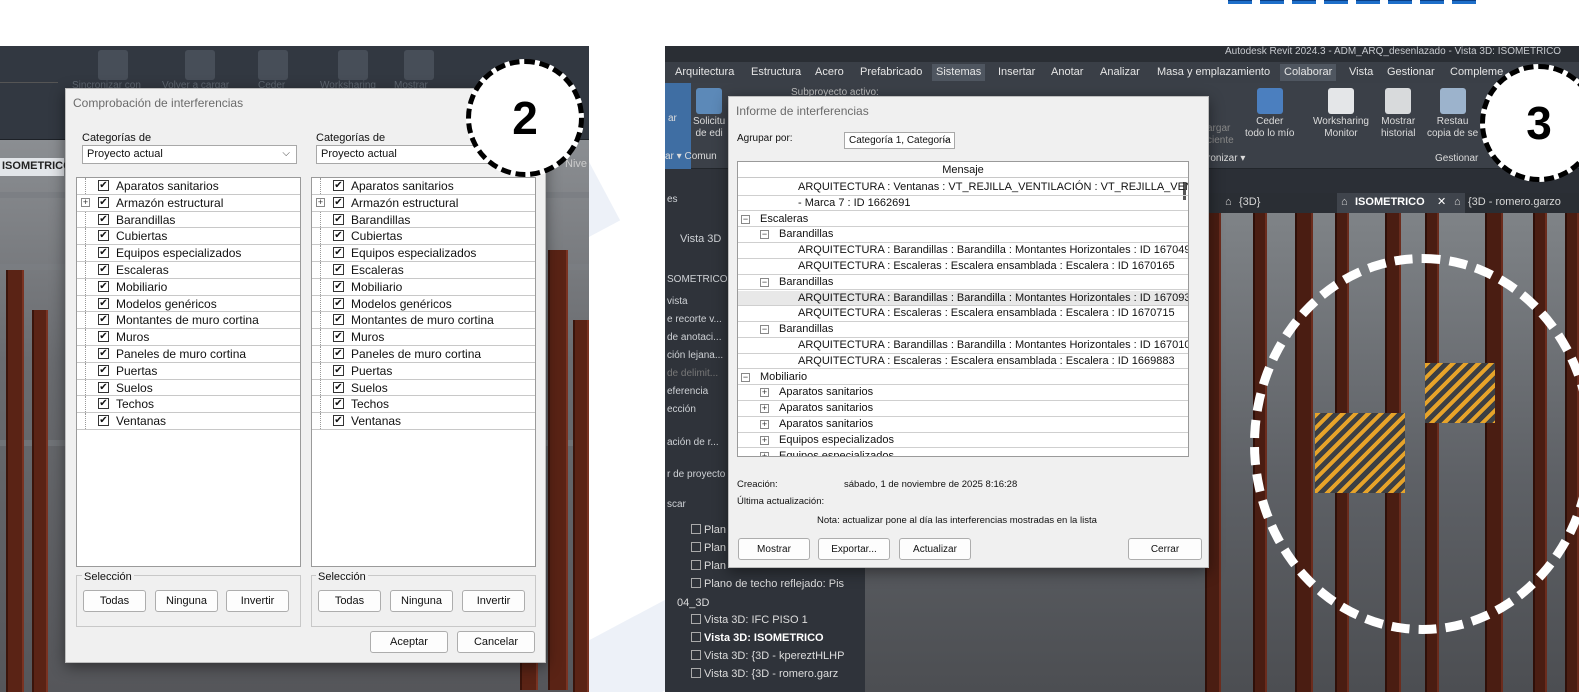 Image resolution: width=1579 pixels, height=692 pixels. Describe the element at coordinates (891, 72) in the screenshot. I see `ribbon-tab: Prefabricado` at that location.